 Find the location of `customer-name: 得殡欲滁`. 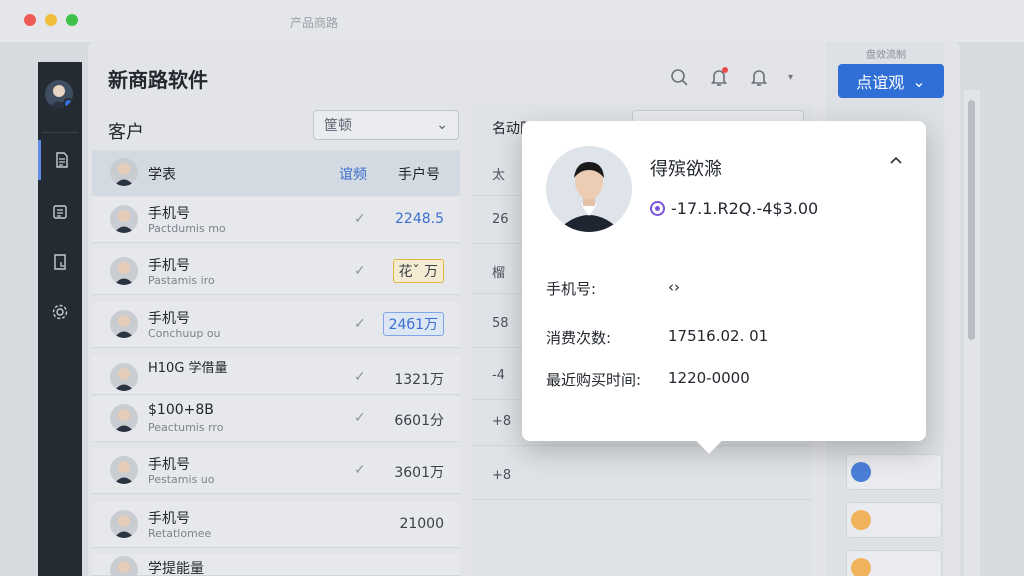

customer-name: 得殡欲滁 is located at coordinates (686, 169).